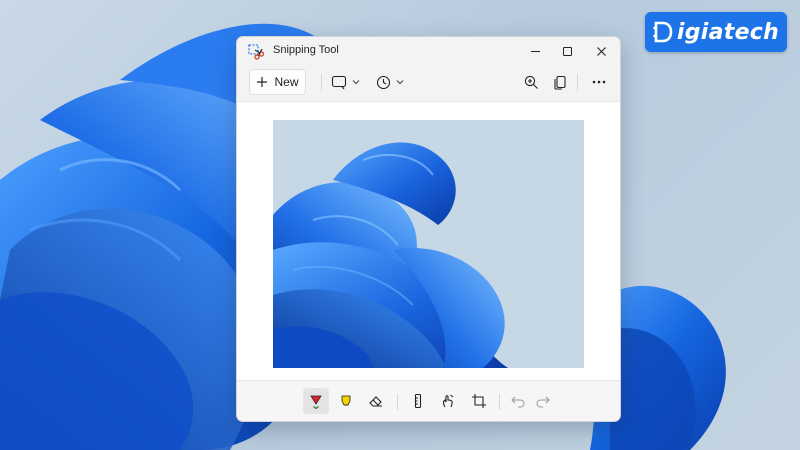  I want to click on ballpoint-pen-button, so click(316, 401).